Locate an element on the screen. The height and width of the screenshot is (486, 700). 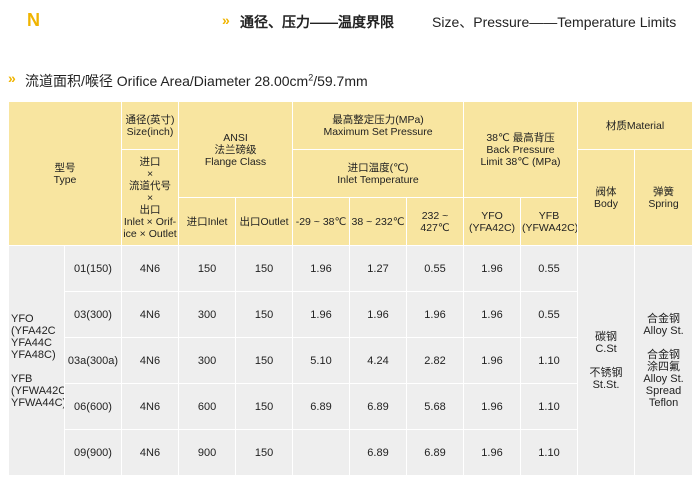
double-arrow-icon: » is located at coordinates (12, 78).